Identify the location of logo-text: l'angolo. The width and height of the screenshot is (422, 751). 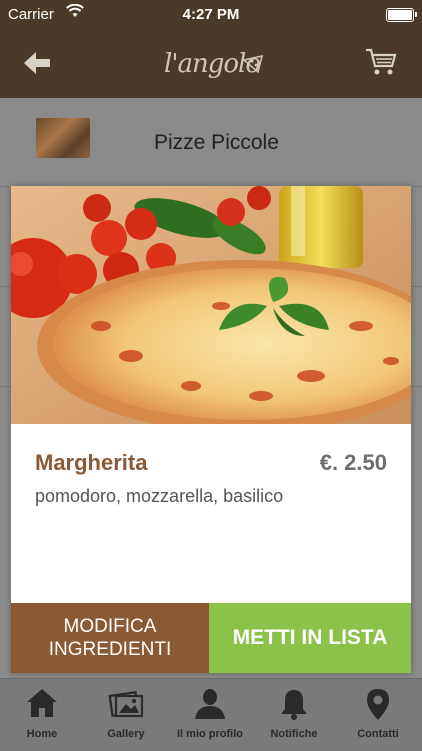
(212, 64).